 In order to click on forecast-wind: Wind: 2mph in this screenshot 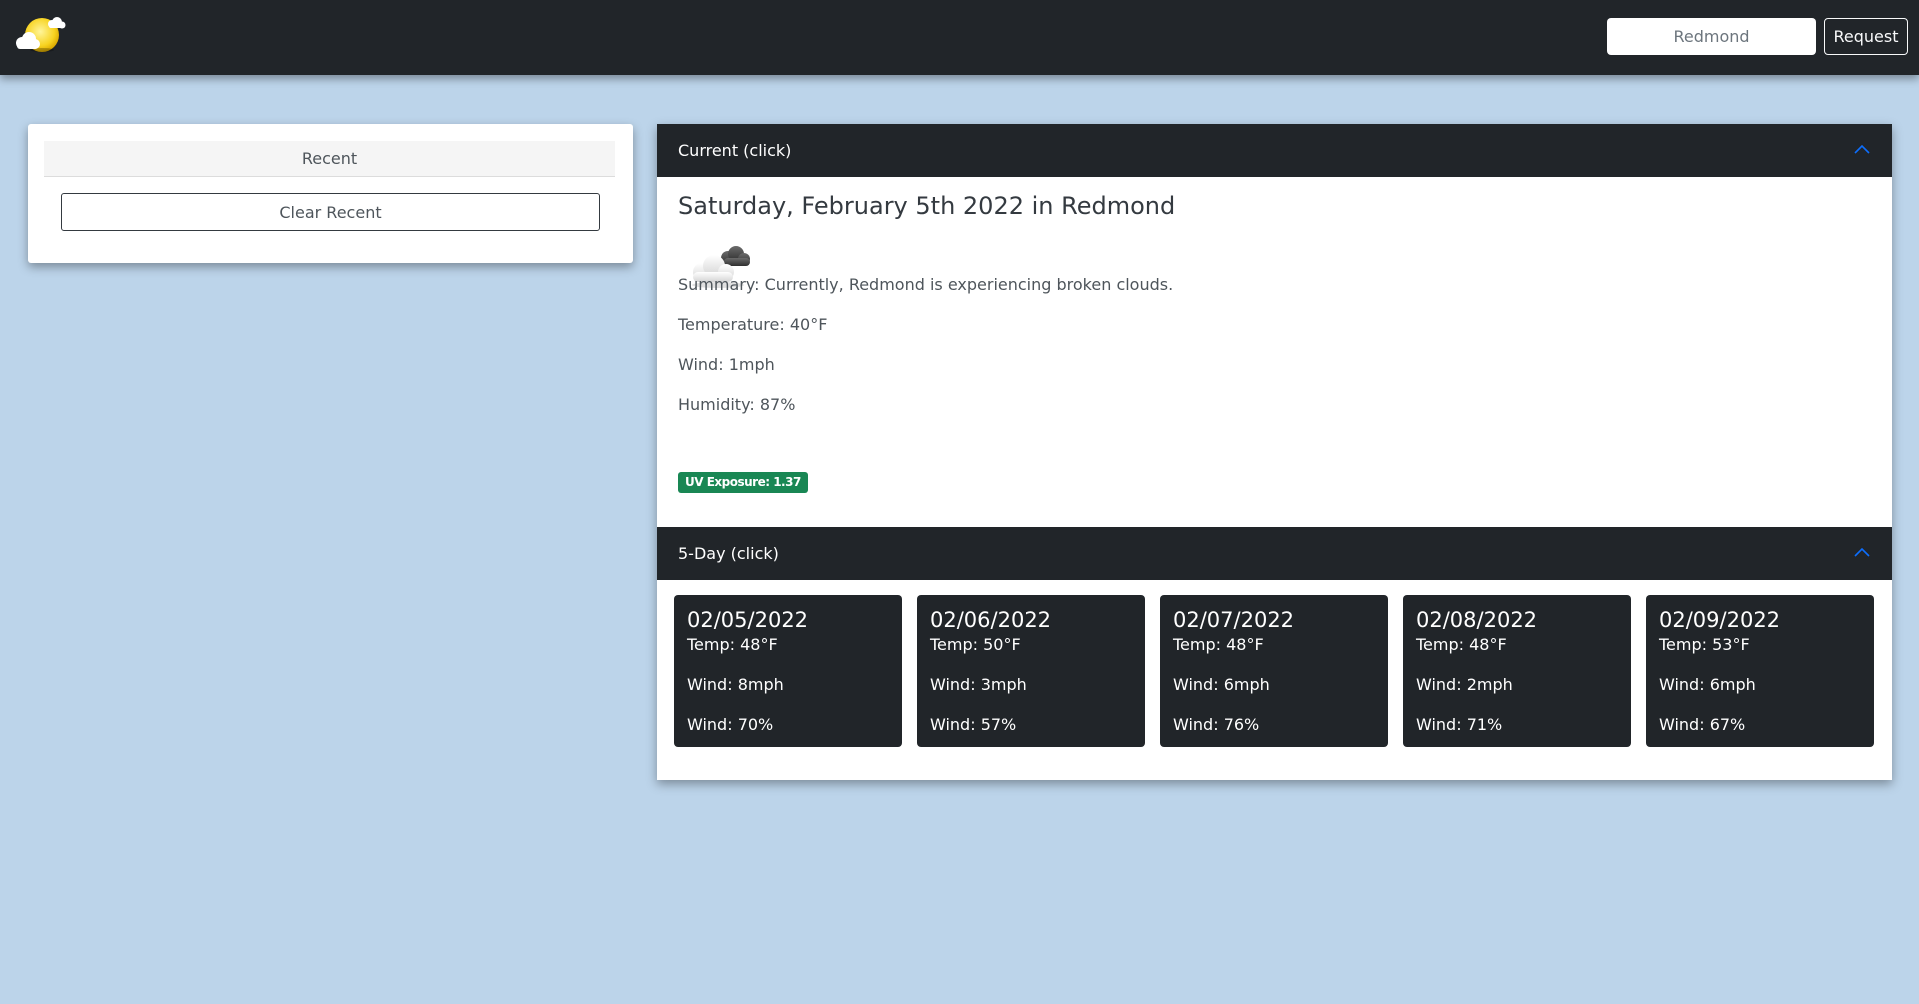, I will do `click(1464, 684)`.